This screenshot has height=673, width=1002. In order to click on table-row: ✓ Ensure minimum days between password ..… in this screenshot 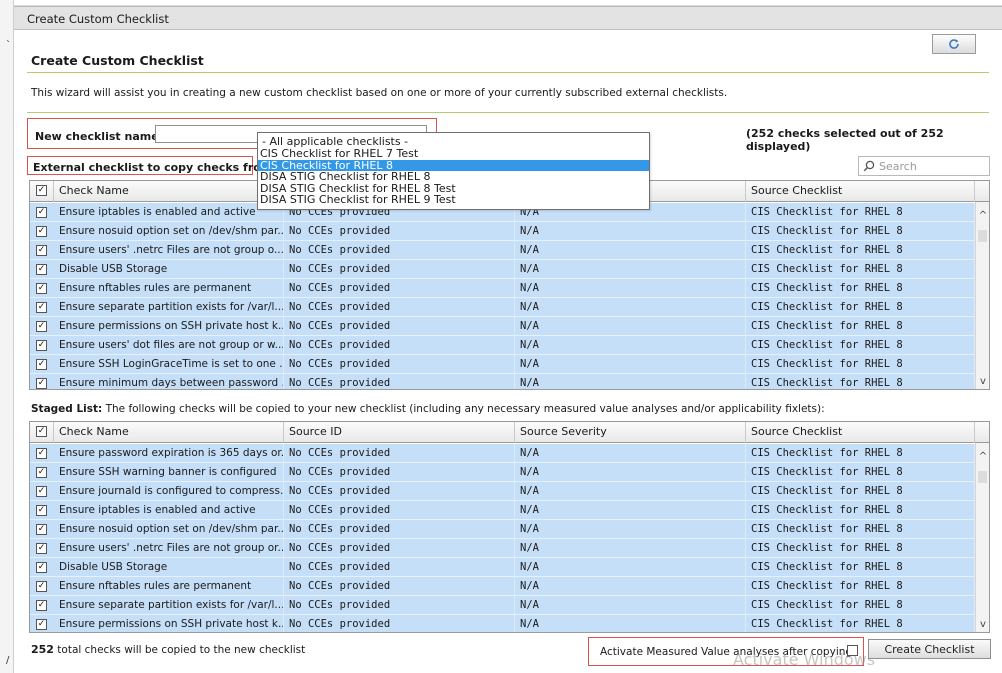, I will do `click(502, 381)`.